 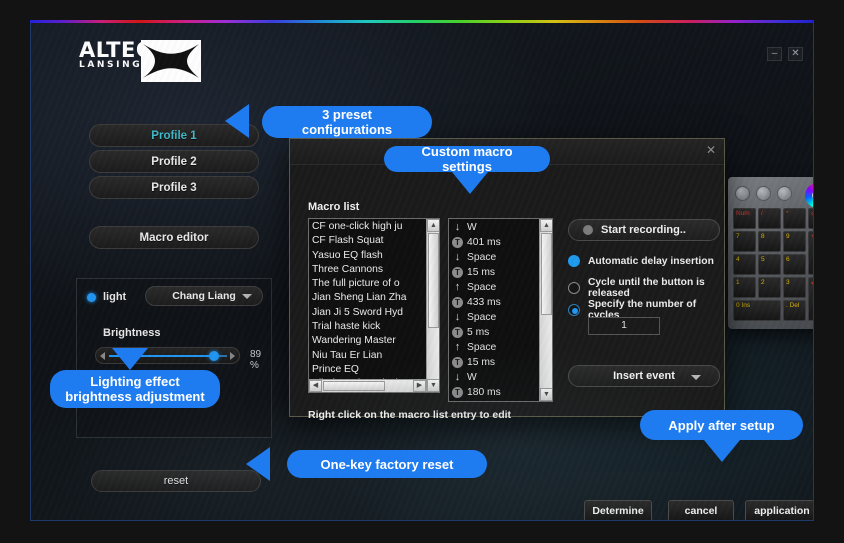 What do you see at coordinates (176, 481) in the screenshot?
I see `reset-button: reset` at bounding box center [176, 481].